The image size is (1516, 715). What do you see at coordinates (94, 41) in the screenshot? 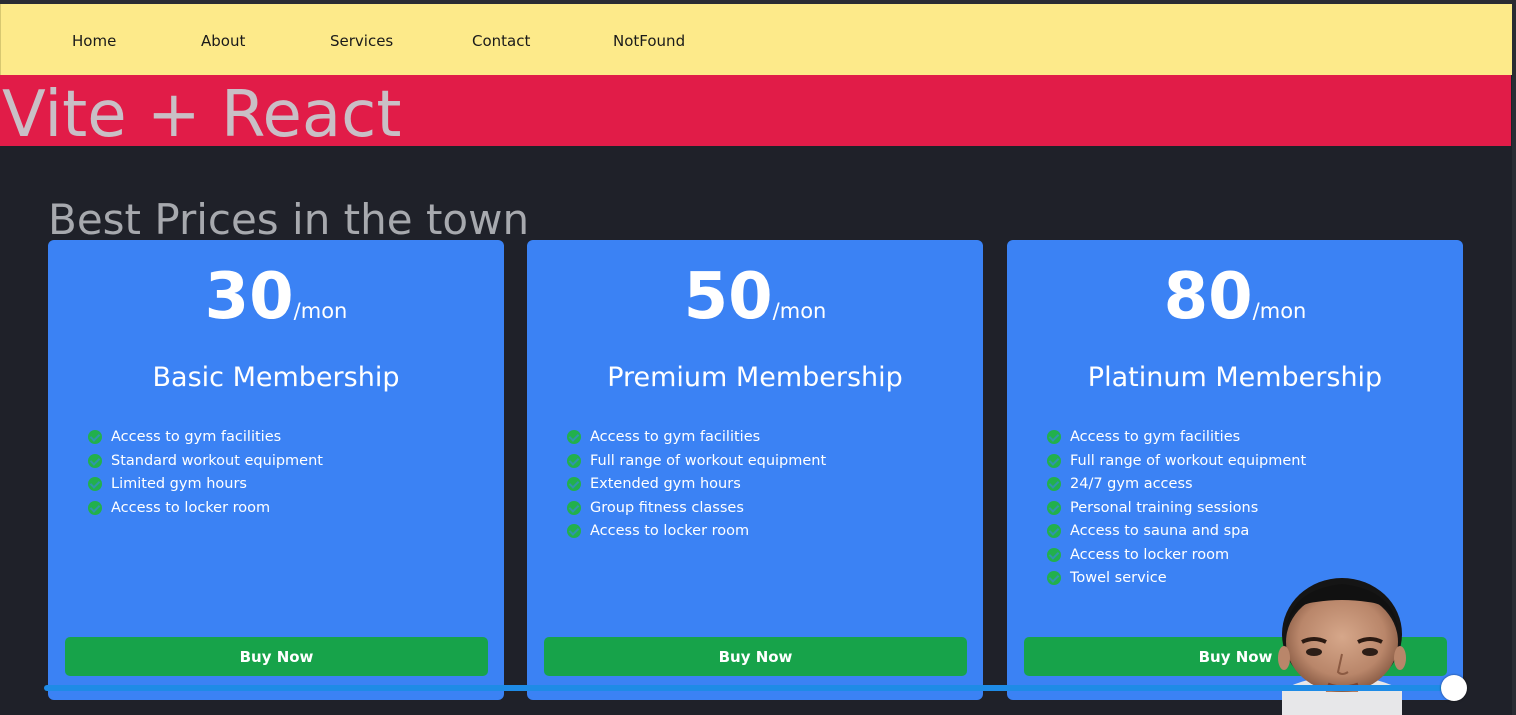
I see `nav-item-home: Home` at bounding box center [94, 41].